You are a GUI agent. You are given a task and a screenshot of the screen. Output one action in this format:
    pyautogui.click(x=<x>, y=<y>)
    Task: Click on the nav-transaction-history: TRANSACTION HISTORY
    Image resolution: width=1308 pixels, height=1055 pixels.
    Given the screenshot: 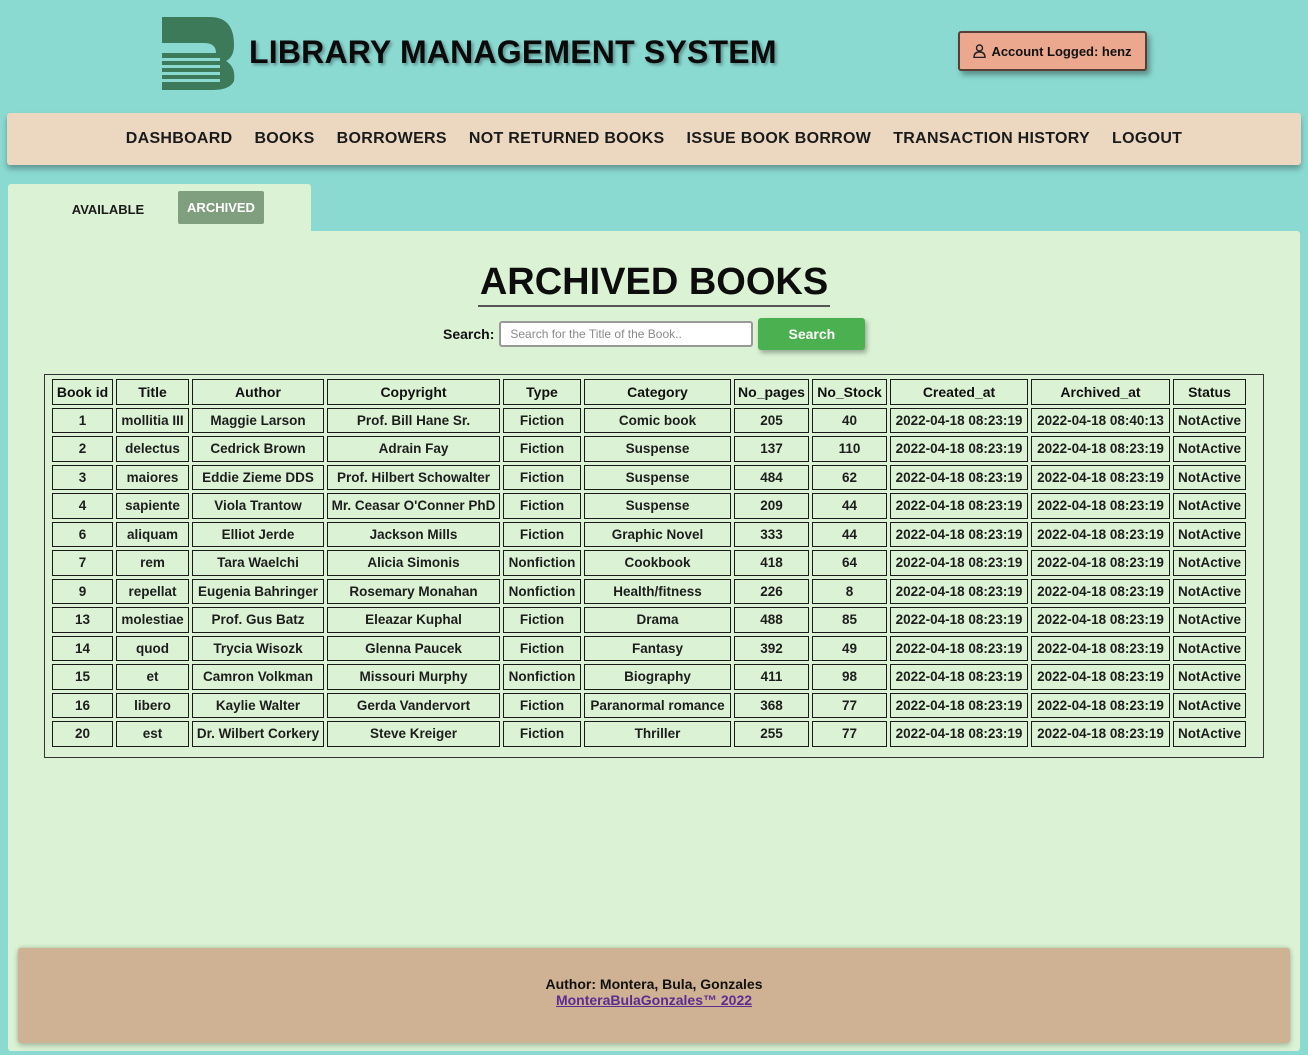 What is the action you would take?
    pyautogui.click(x=991, y=139)
    